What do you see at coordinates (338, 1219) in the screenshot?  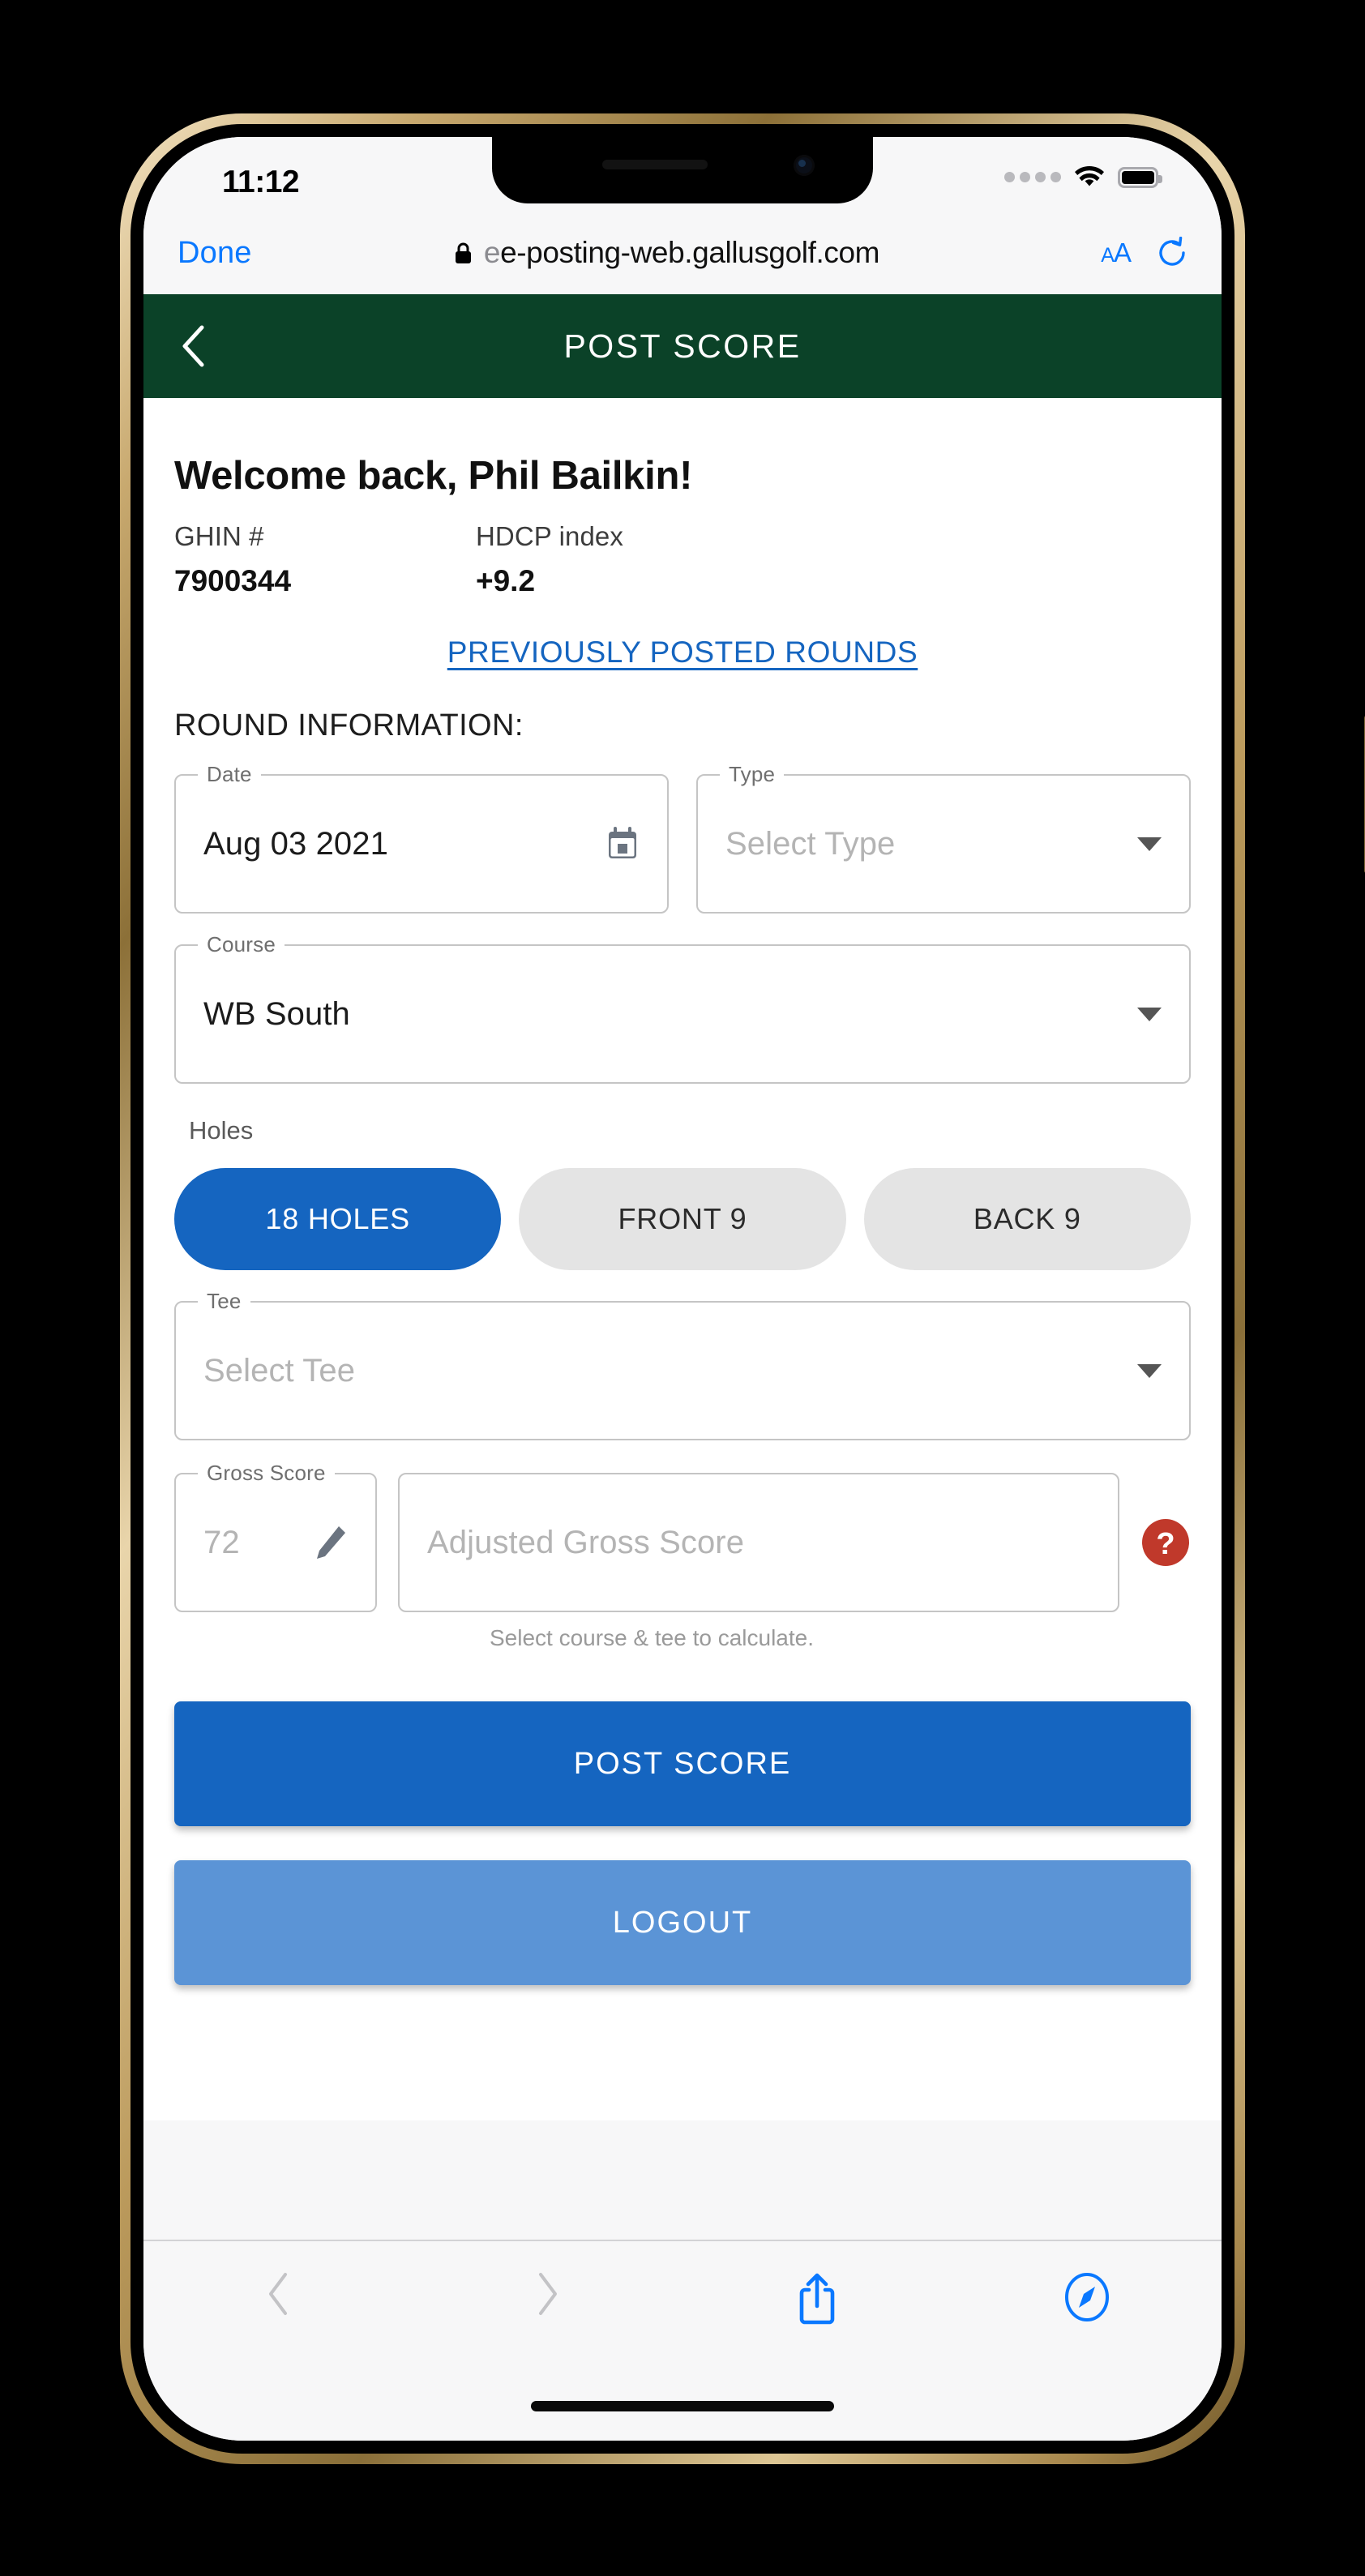 I see `holes-option-18: 18 HOLES` at bounding box center [338, 1219].